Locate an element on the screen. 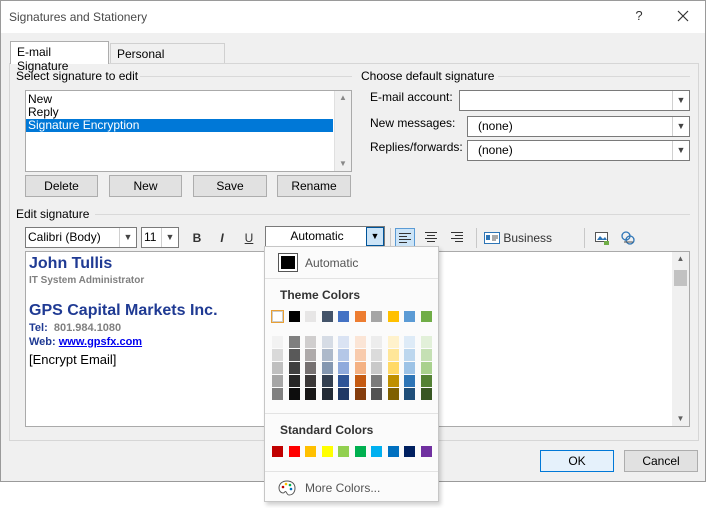 The height and width of the screenshot is (508, 708). rename-button: Rename is located at coordinates (314, 186).